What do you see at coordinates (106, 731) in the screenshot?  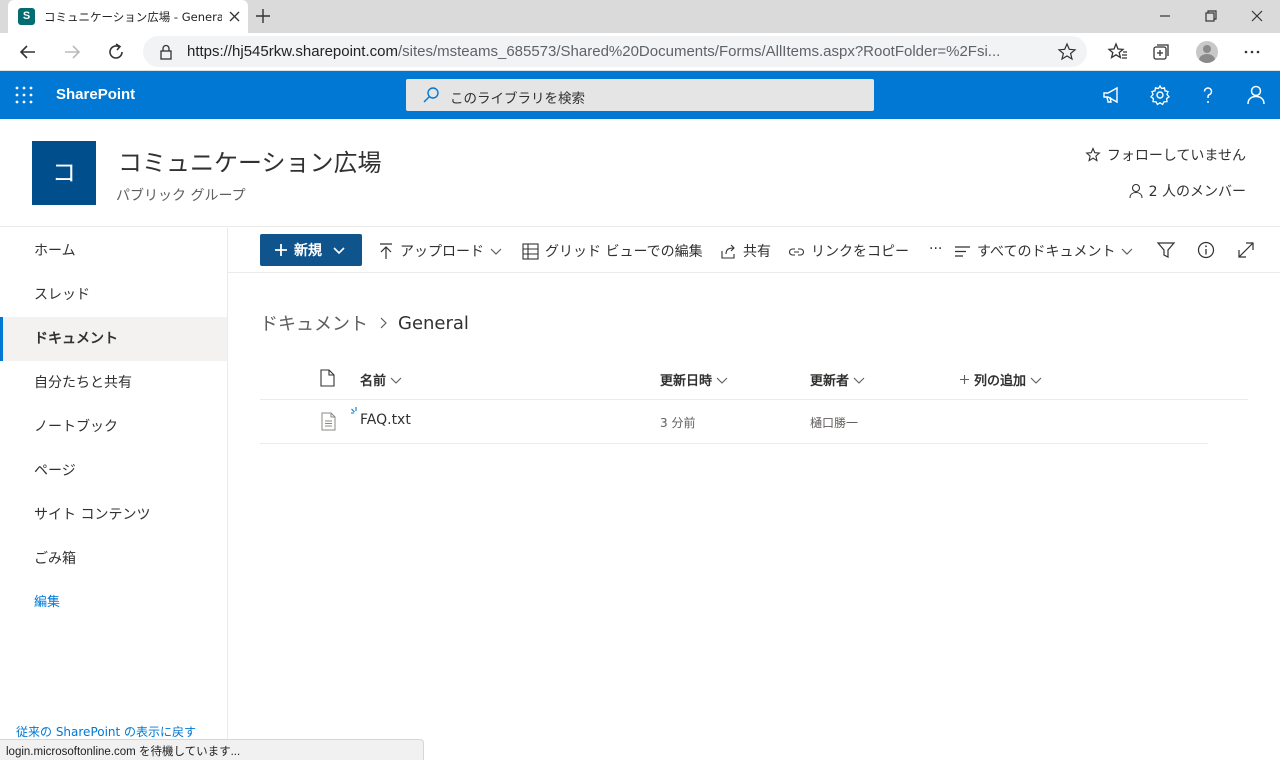 I see `classic-view-link: 従来の SharePoint の表示に戻す` at bounding box center [106, 731].